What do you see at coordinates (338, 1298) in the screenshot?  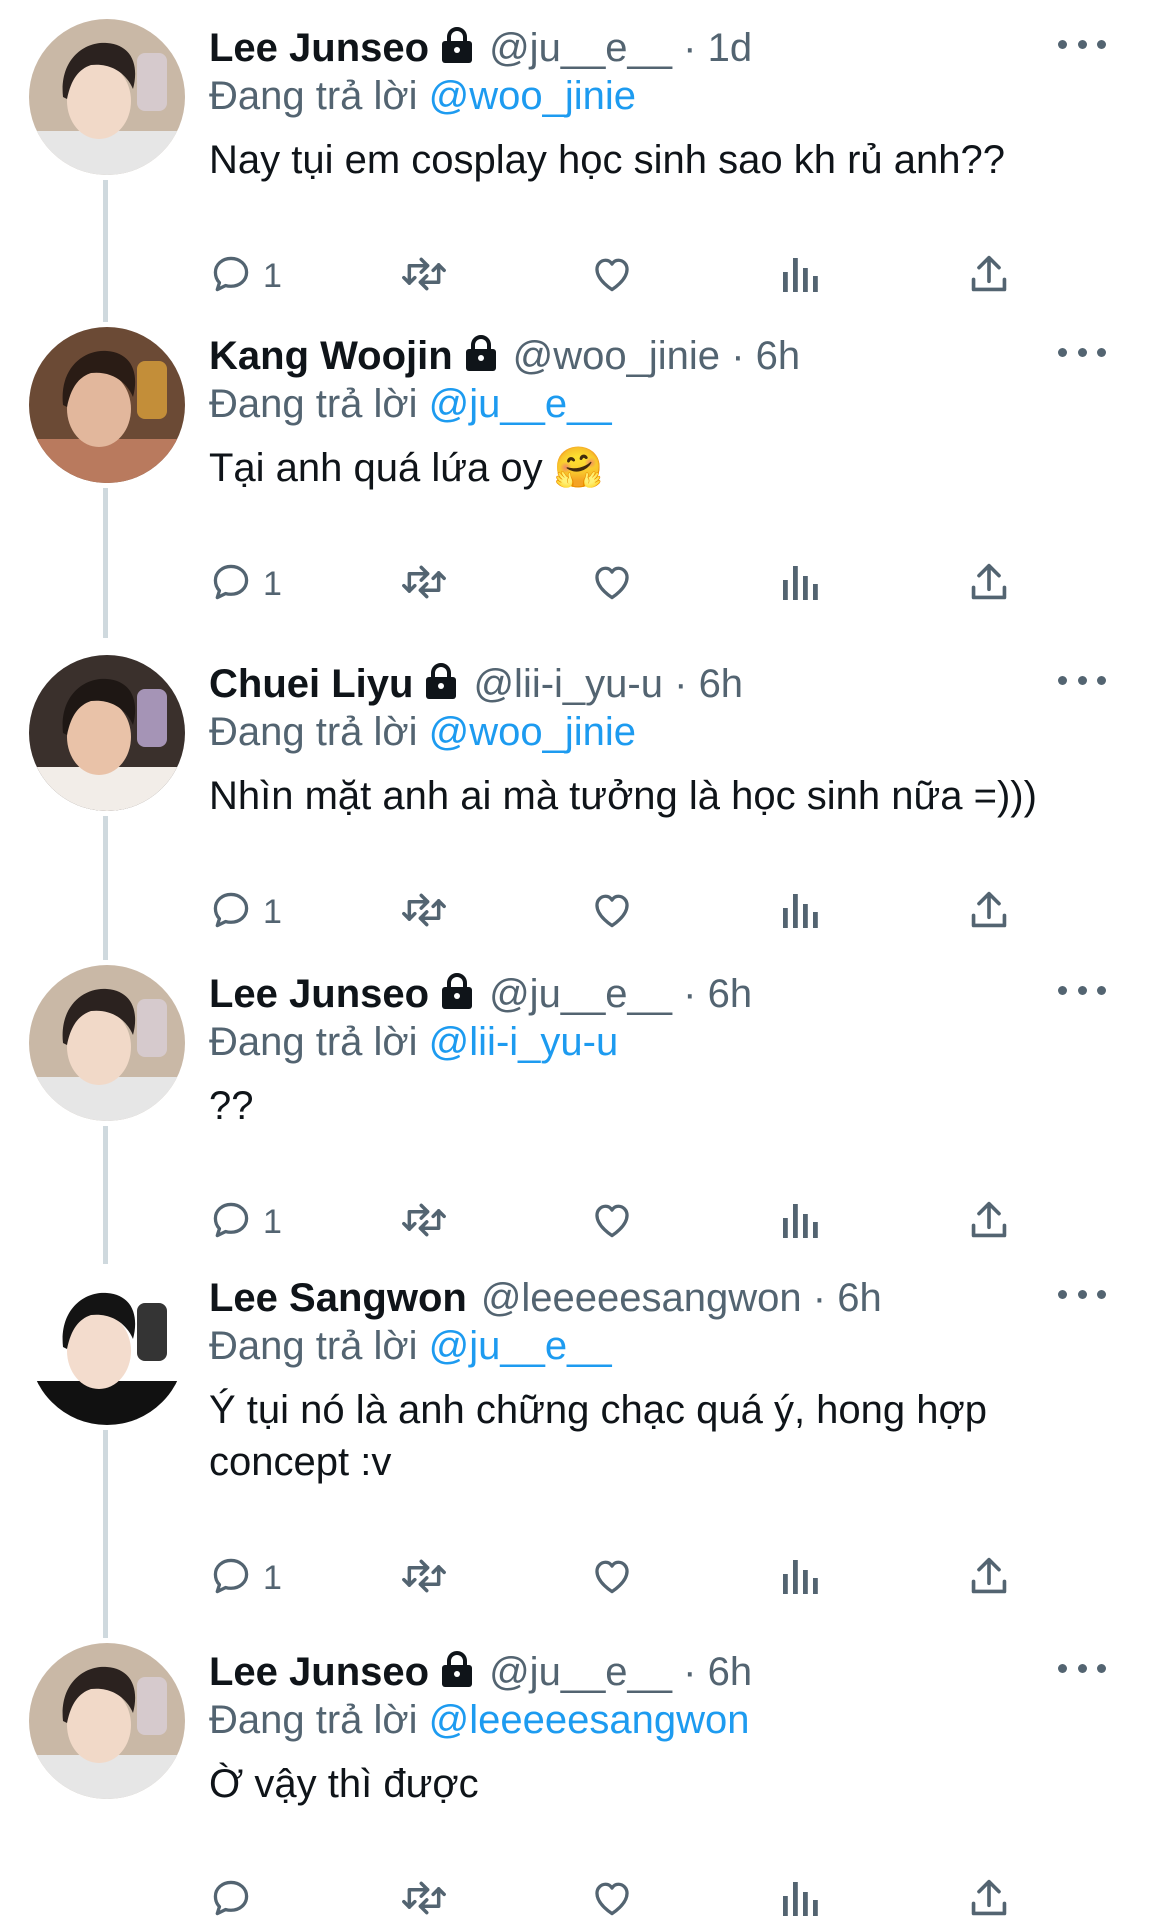 I see `display-name: Lee Sangwon` at bounding box center [338, 1298].